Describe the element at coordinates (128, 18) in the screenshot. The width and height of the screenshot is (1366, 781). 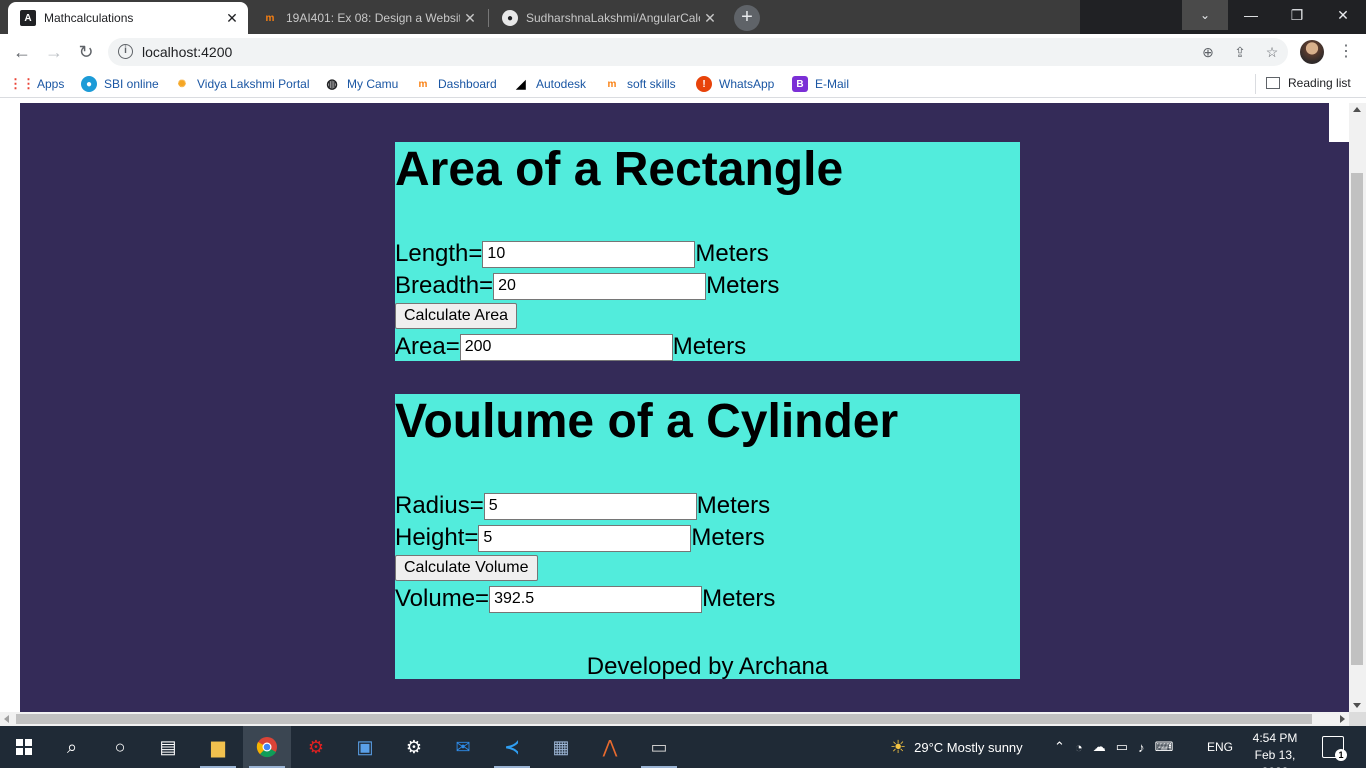
I see `tab-mathcalculations: A Mathcalculations ✕` at that location.